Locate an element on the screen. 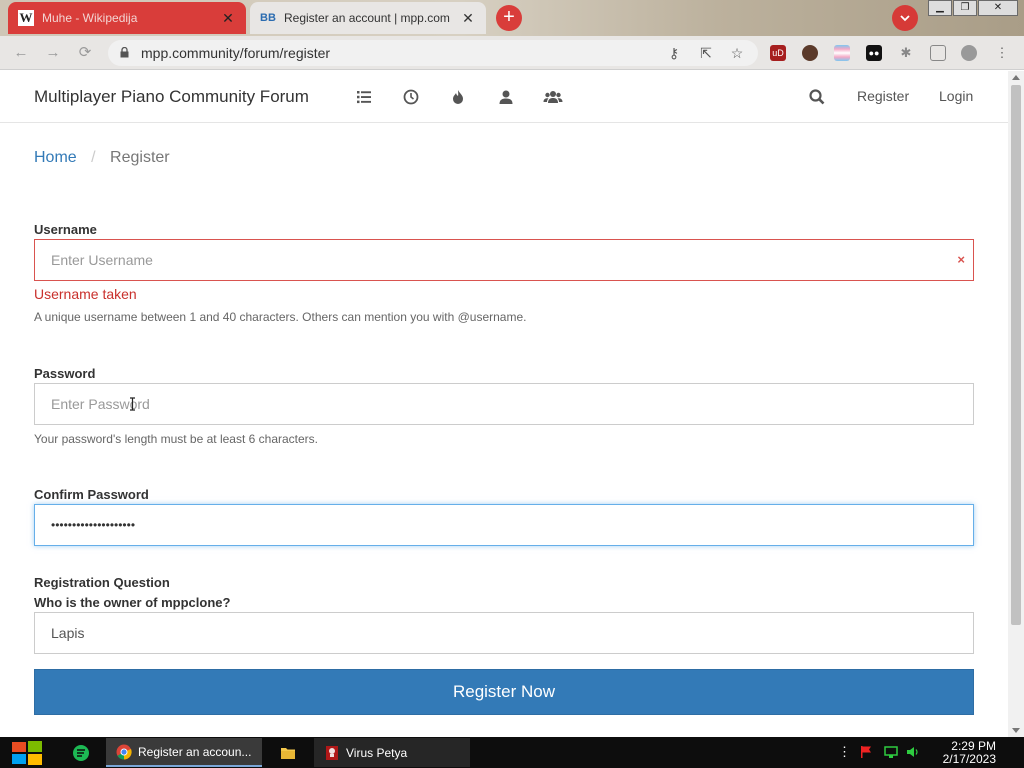 This screenshot has width=1024, height=768. wikipedia-icon: W is located at coordinates (26, 18).